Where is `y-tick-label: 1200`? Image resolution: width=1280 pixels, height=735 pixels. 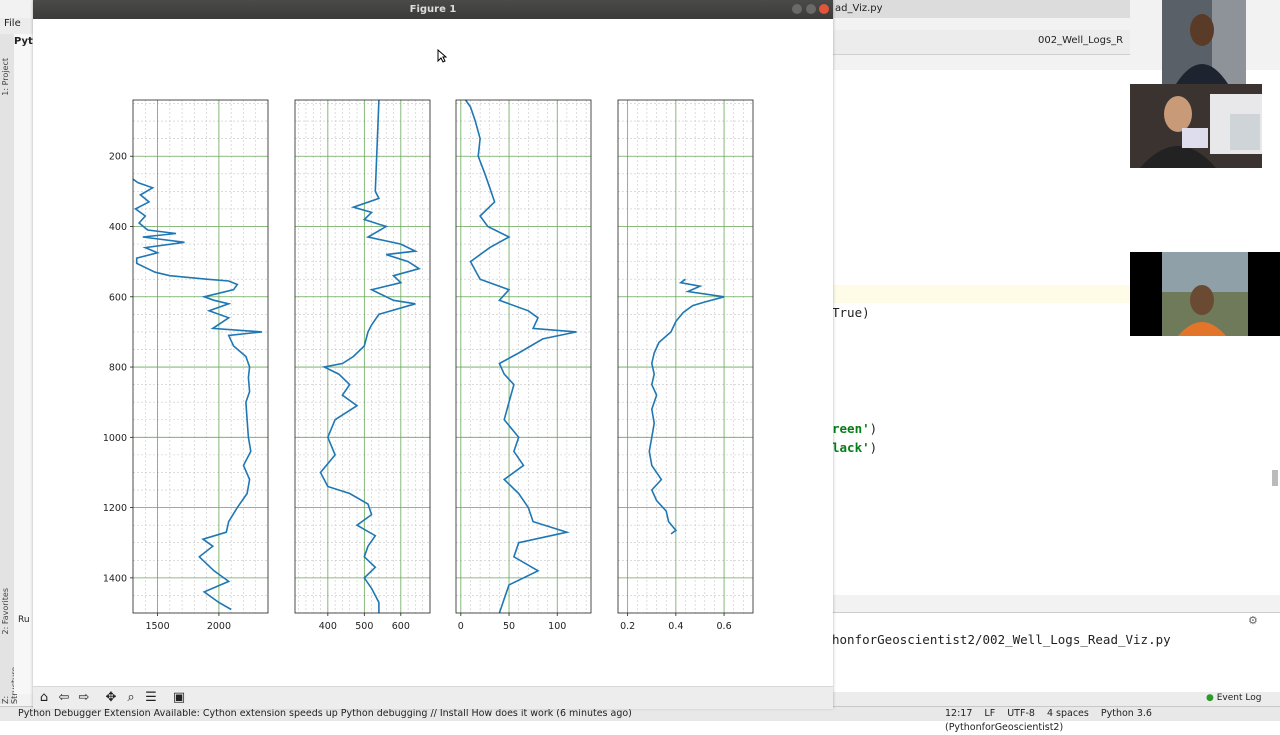
y-tick-label: 1200 is located at coordinates (115, 508).